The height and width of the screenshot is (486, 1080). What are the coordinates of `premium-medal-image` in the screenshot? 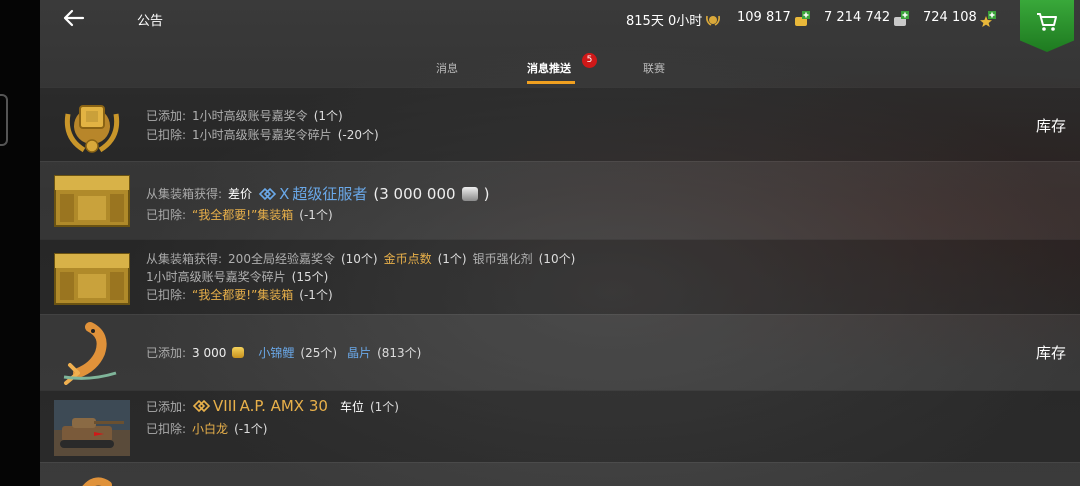 It's located at (92, 125).